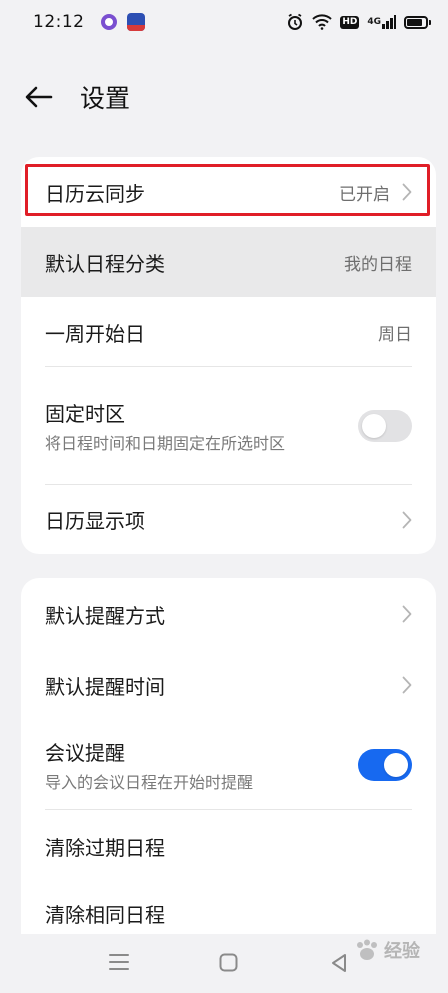 The width and height of the screenshot is (448, 993). Describe the element at coordinates (105, 615) in the screenshot. I see `reminder-method-label: 默认提醒方式` at that location.